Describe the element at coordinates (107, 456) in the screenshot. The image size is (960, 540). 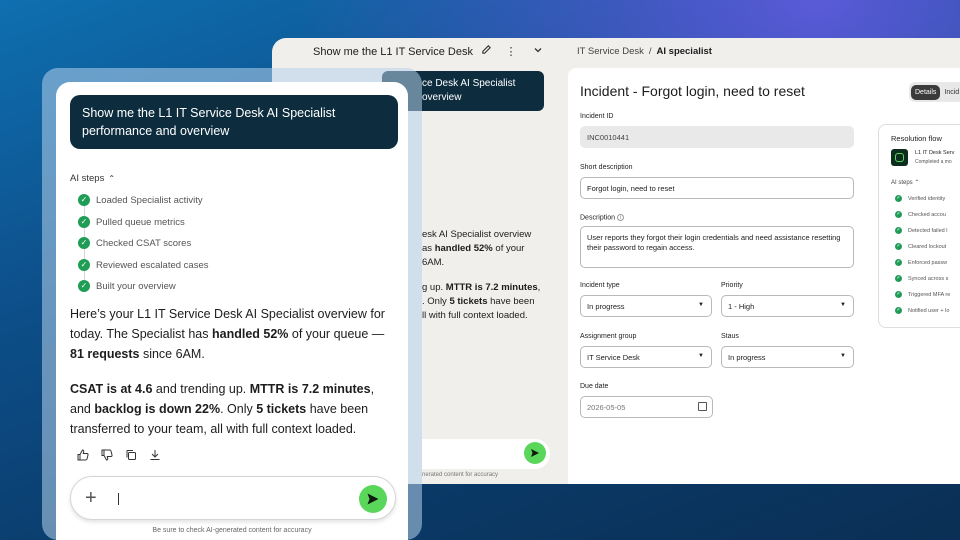
I see `thumbs-down-icon` at that location.